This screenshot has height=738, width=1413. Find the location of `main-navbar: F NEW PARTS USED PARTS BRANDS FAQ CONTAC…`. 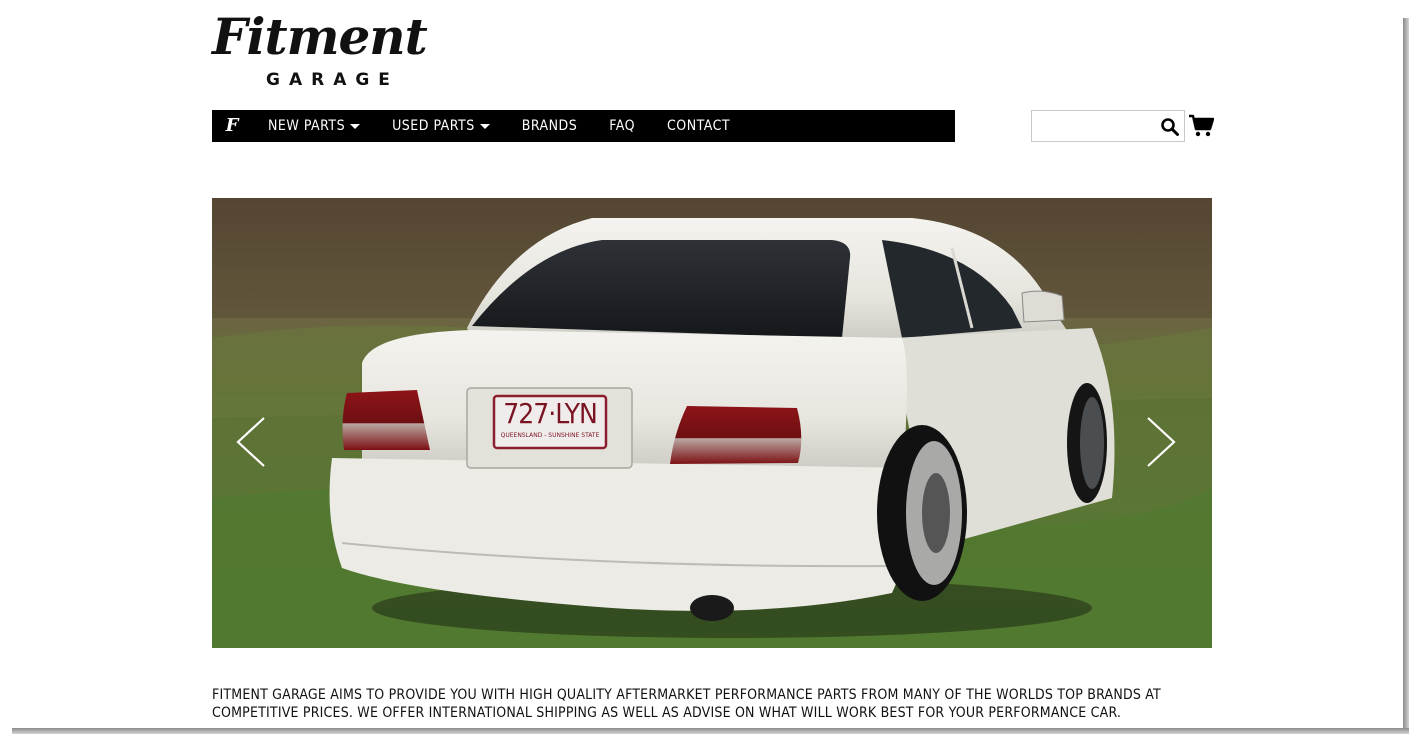

main-navbar: F NEW PARTS USED PARTS BRANDS FAQ CONTAC… is located at coordinates (583, 126).